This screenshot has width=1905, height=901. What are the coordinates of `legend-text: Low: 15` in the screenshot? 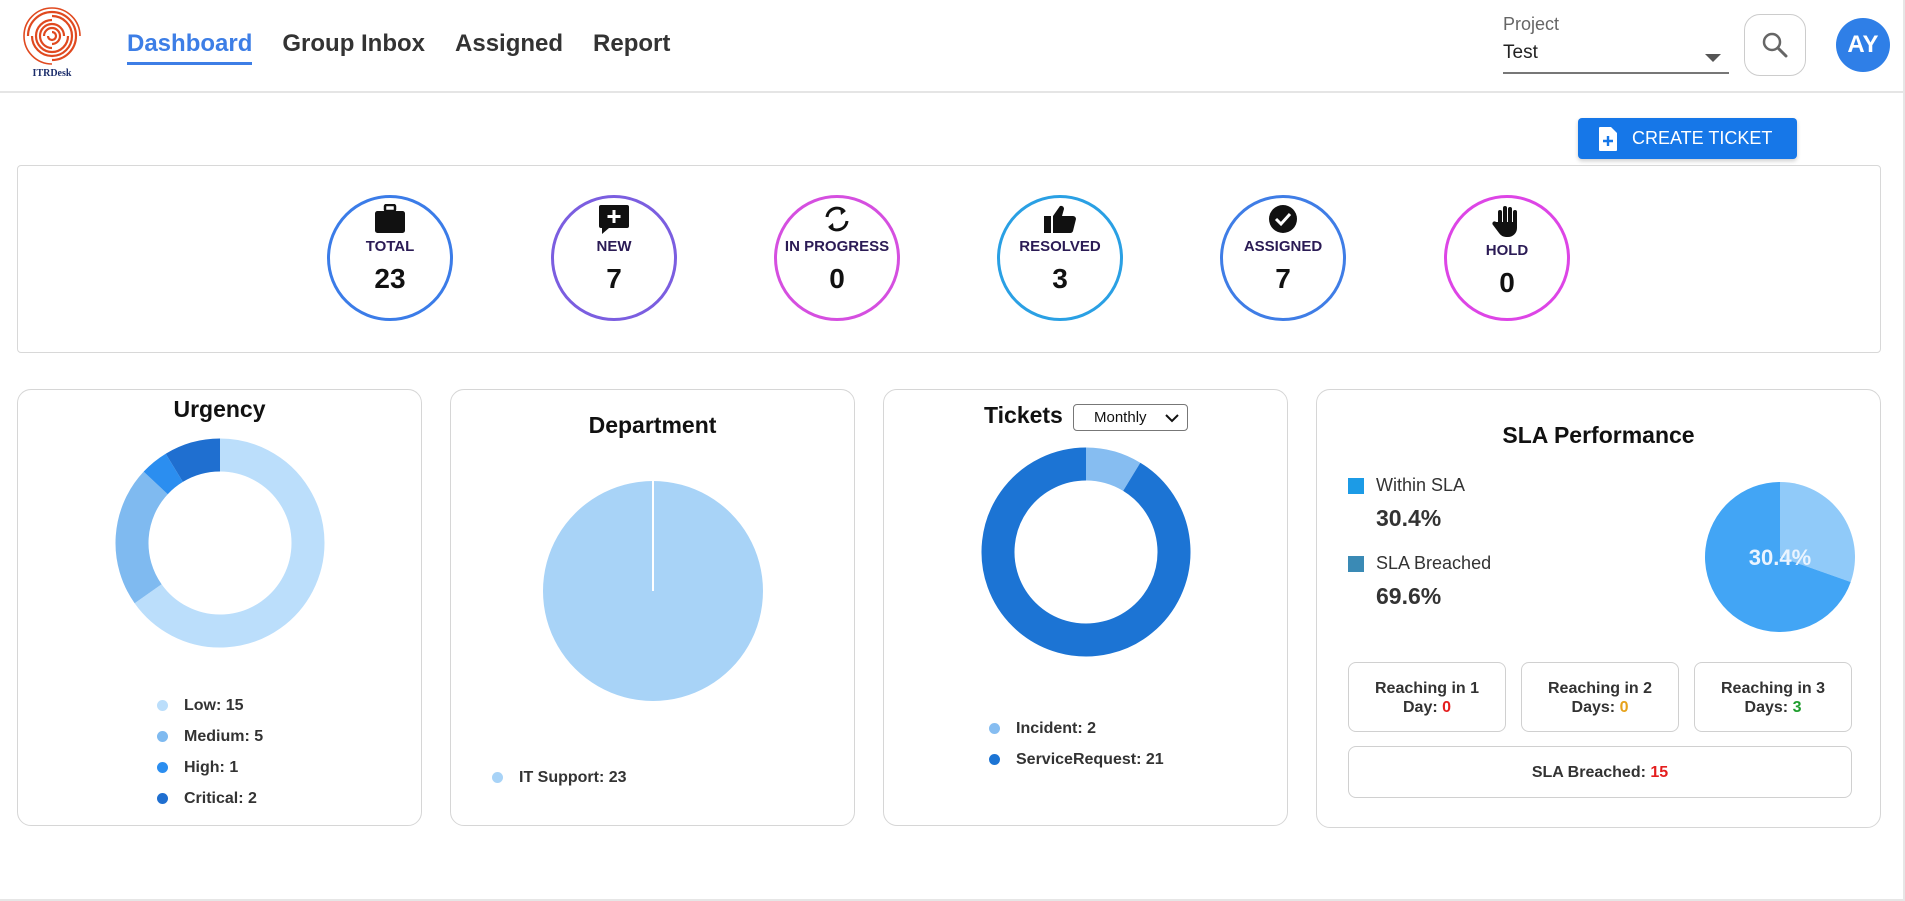 It's located at (214, 705).